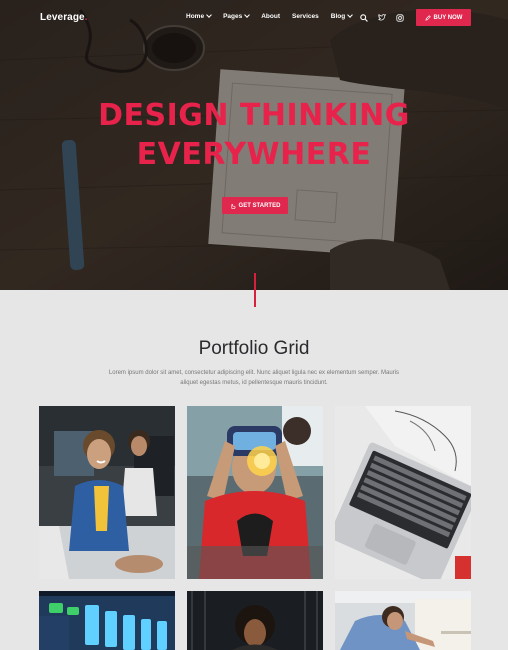  I want to click on portfolio-item-man-at-desk, so click(403, 620).